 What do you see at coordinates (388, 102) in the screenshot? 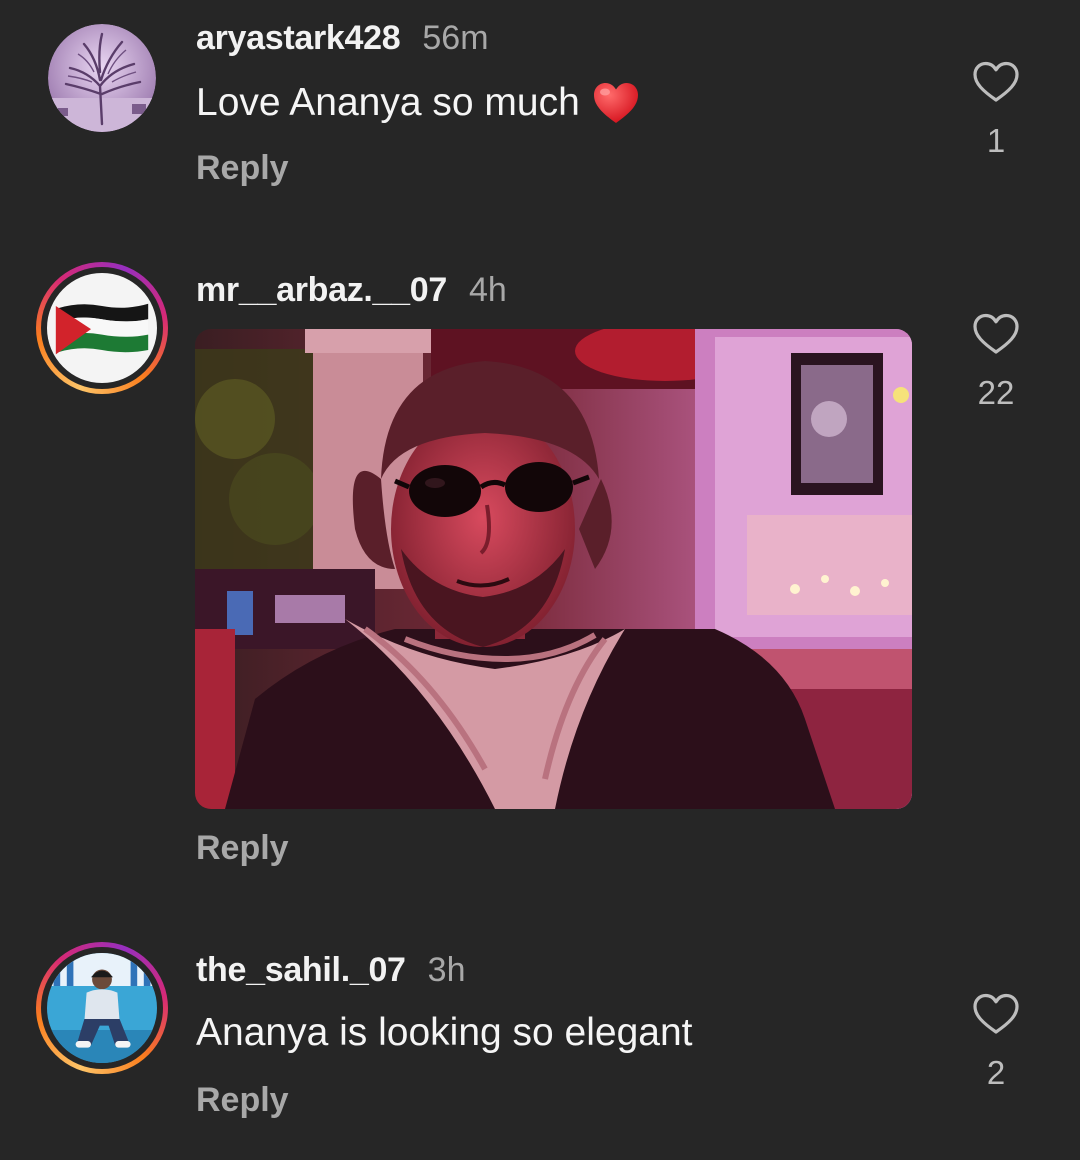
I see `comment-text: Love Ananya so much` at bounding box center [388, 102].